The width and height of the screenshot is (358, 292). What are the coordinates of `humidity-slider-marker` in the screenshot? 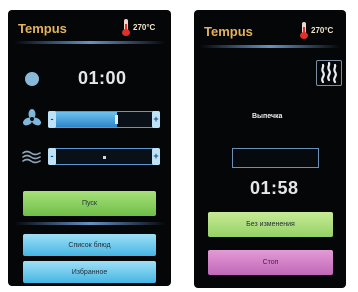 It's located at (104, 157).